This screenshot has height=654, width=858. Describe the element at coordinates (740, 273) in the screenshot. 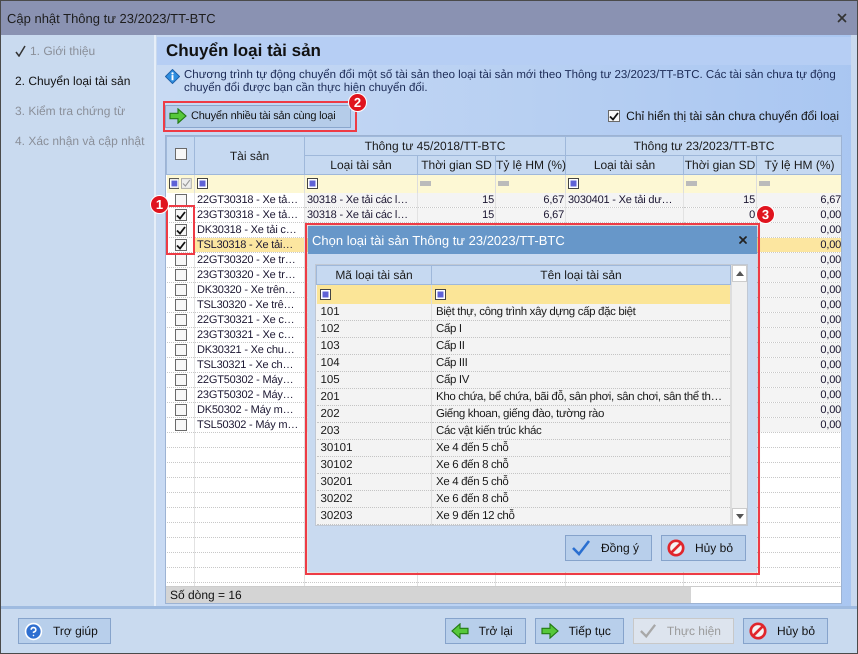

I see `scroll-up-icon` at that location.